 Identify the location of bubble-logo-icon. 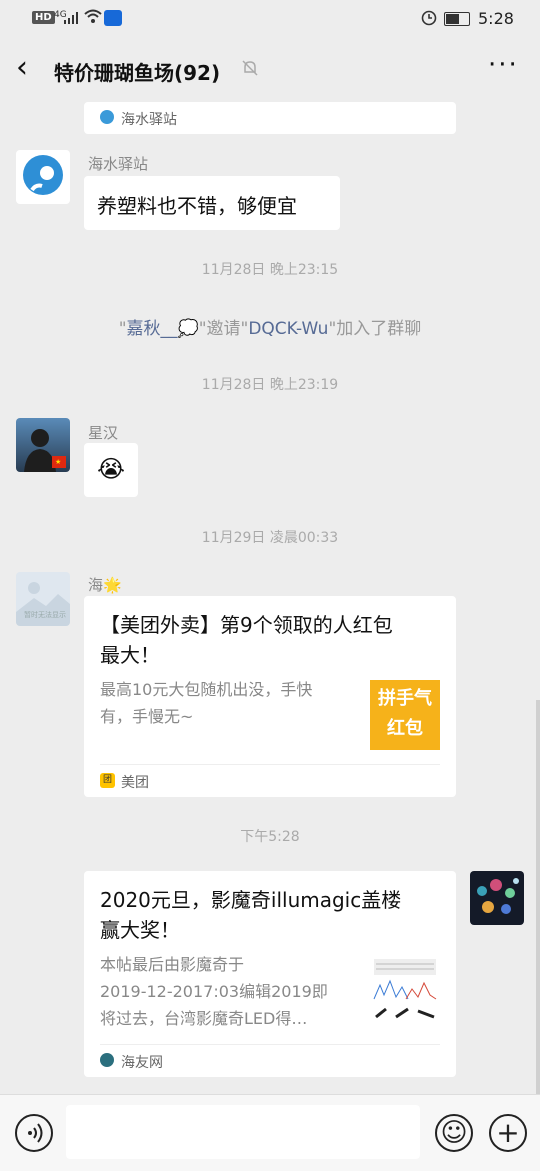
(43, 175).